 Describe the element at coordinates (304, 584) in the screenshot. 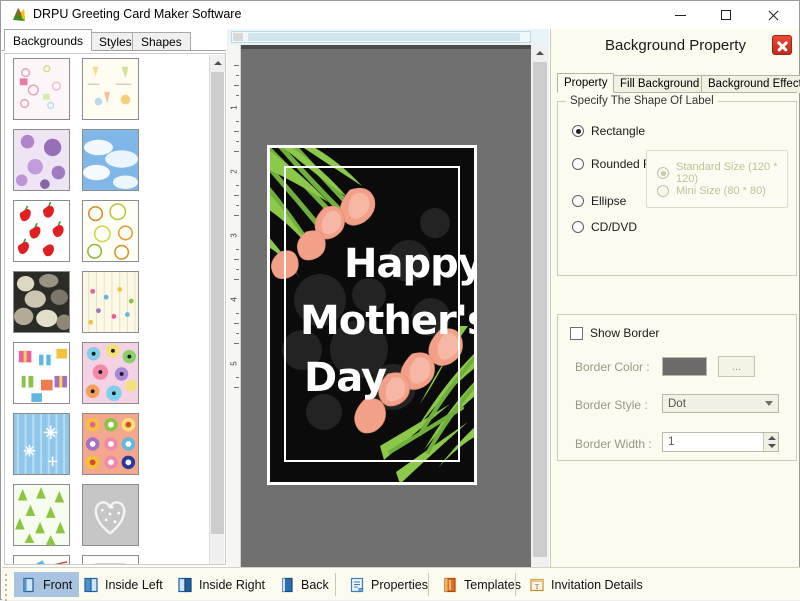

I see `toolbar-item-back: Back` at that location.